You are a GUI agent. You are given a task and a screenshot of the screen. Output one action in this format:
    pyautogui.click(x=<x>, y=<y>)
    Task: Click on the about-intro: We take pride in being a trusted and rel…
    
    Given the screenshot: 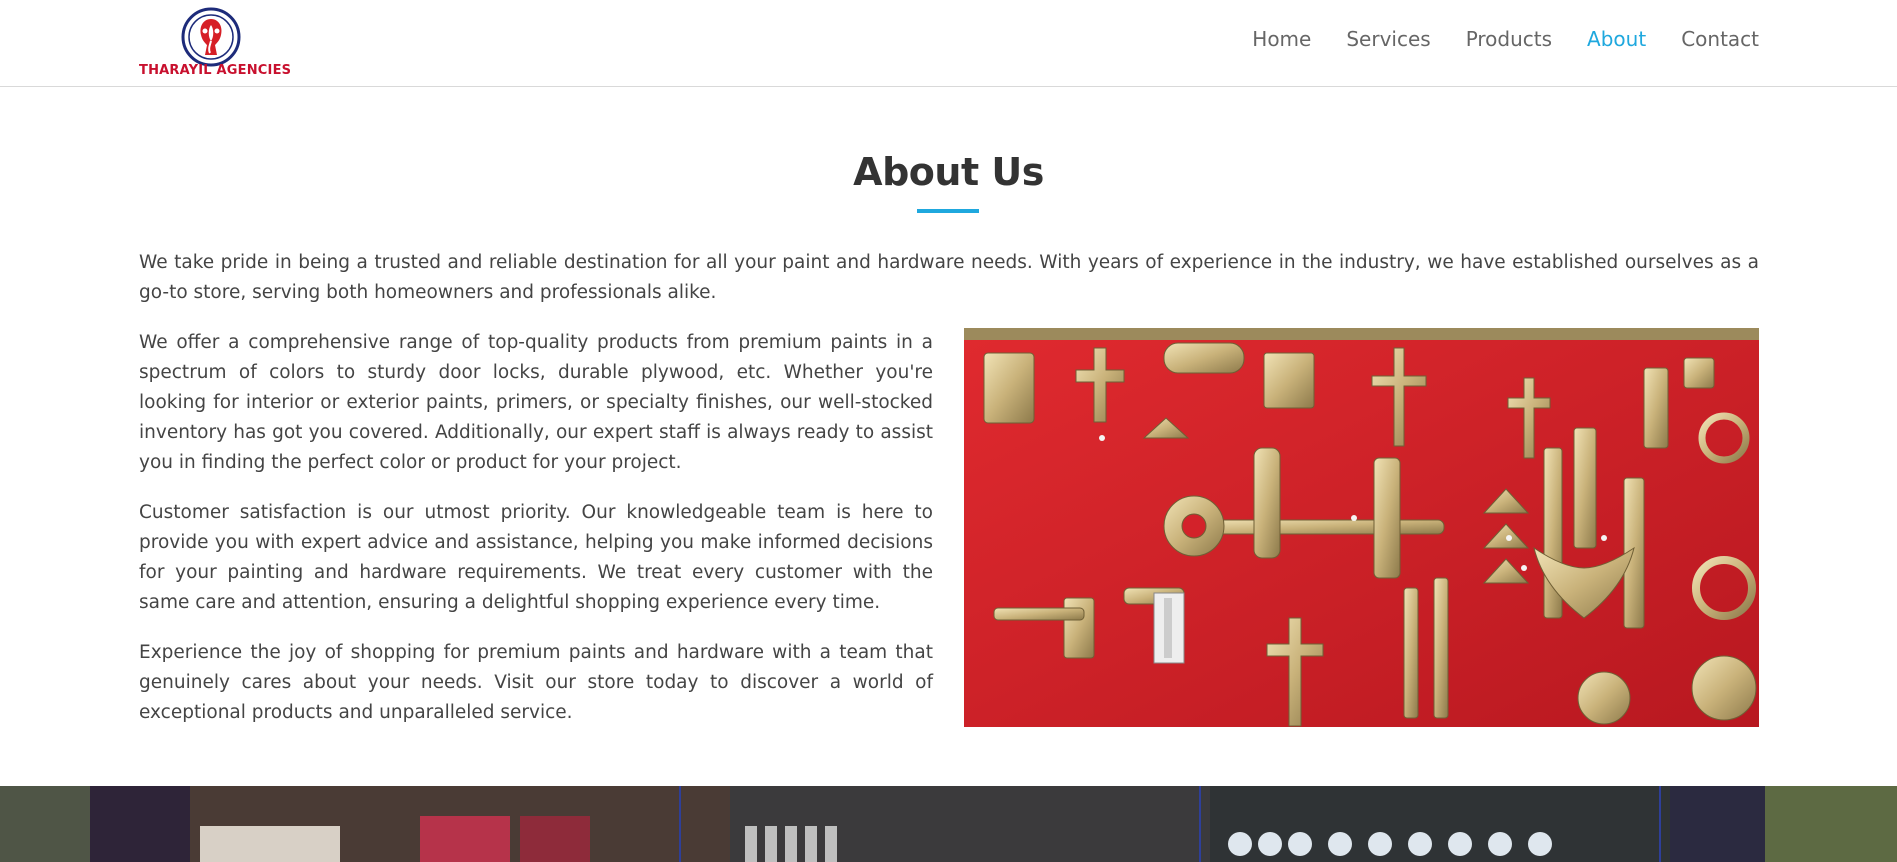 What is the action you would take?
    pyautogui.click(x=949, y=277)
    